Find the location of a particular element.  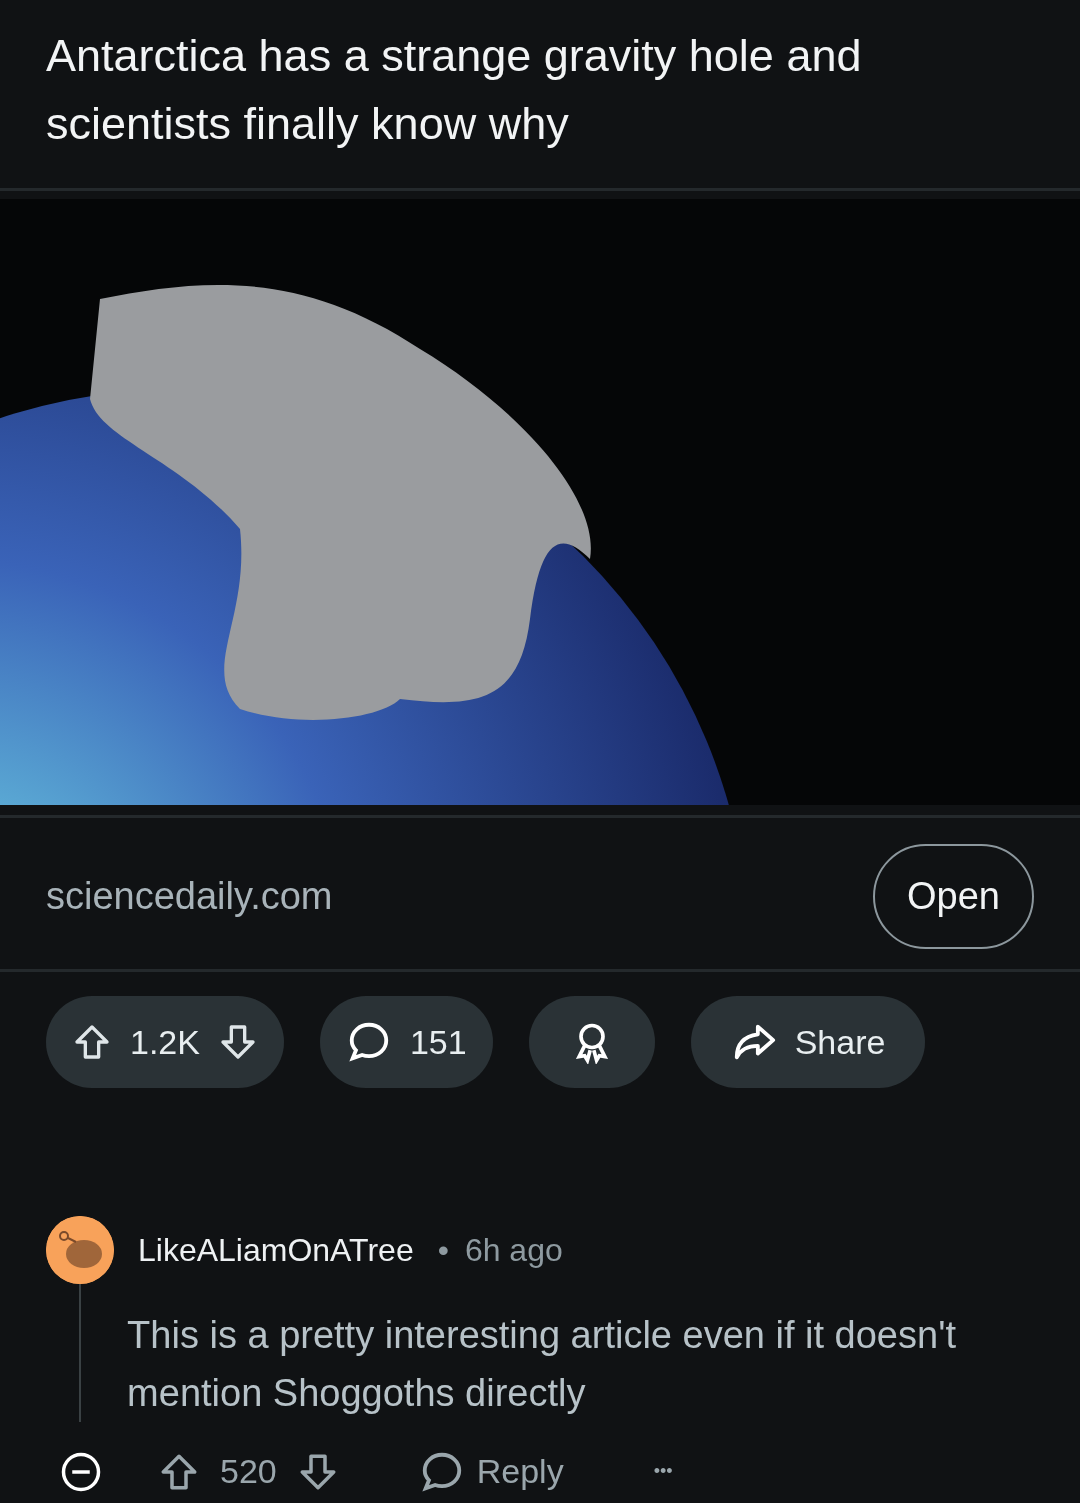

vote-count: 1.2K is located at coordinates (165, 1042).